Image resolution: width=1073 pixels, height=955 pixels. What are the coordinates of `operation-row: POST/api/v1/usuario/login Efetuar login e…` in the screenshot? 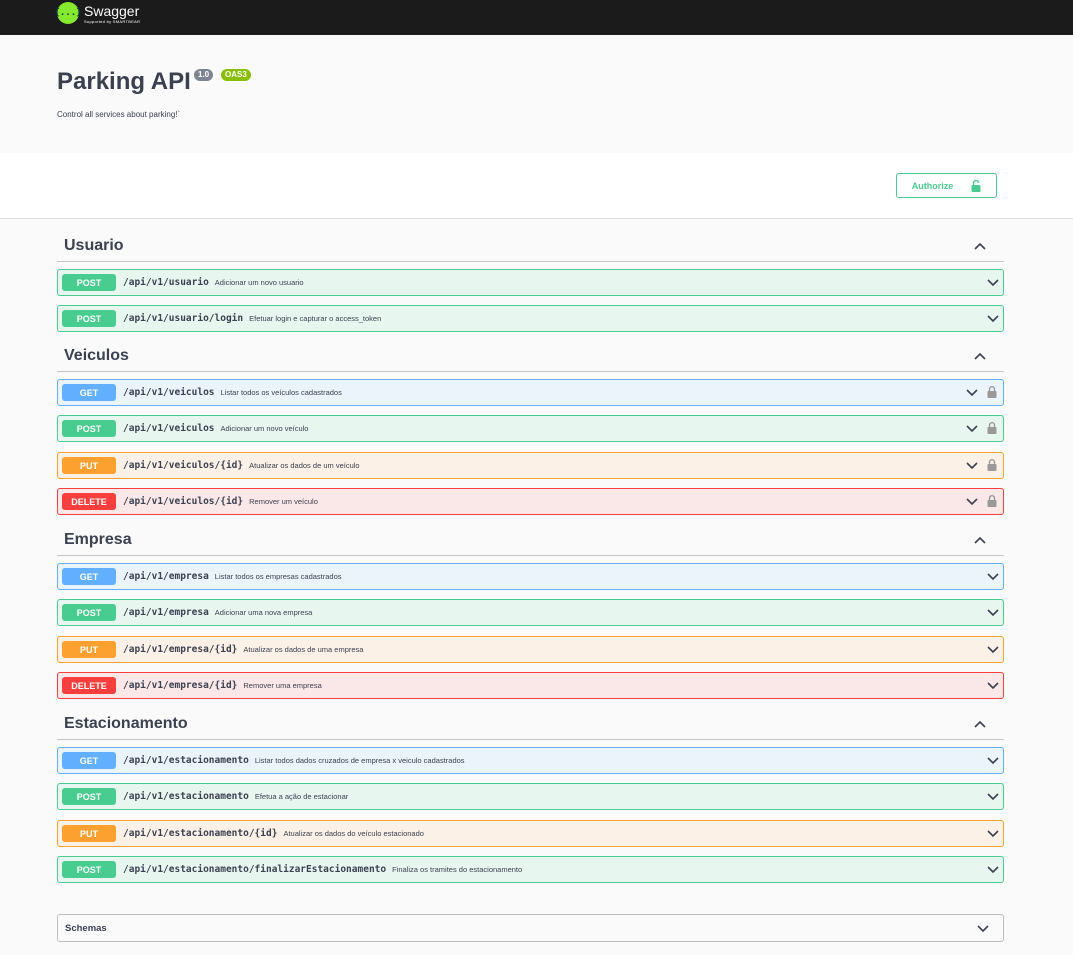 It's located at (530, 318).